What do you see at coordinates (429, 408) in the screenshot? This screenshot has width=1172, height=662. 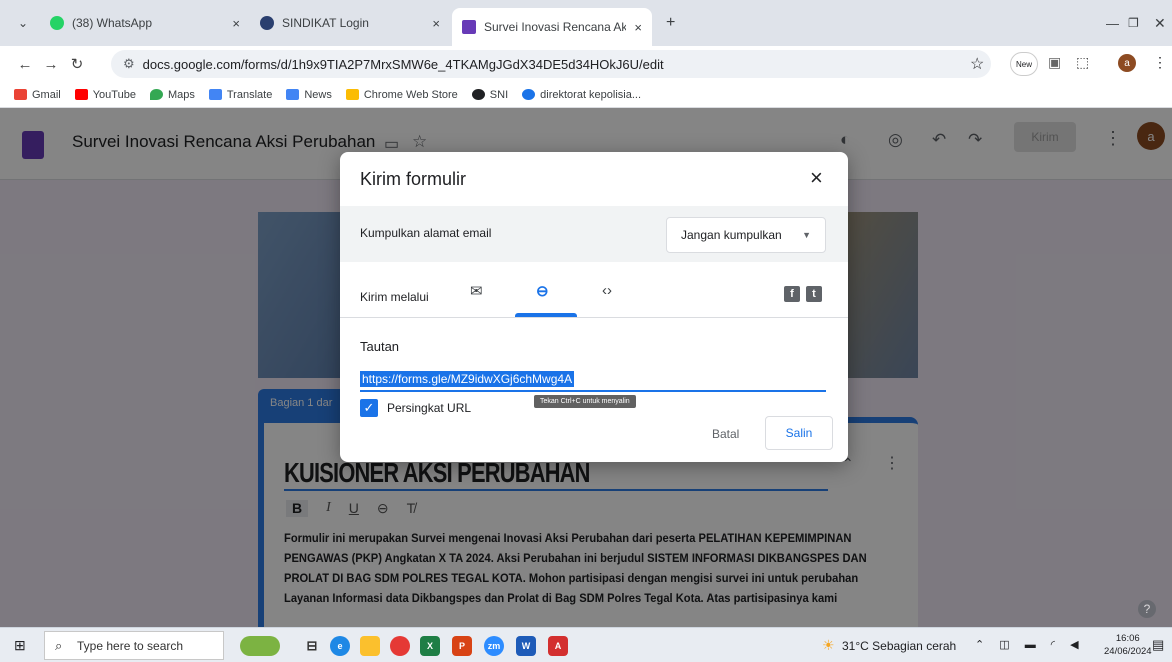 I see `shorten-url-label: Persingkat URL` at bounding box center [429, 408].